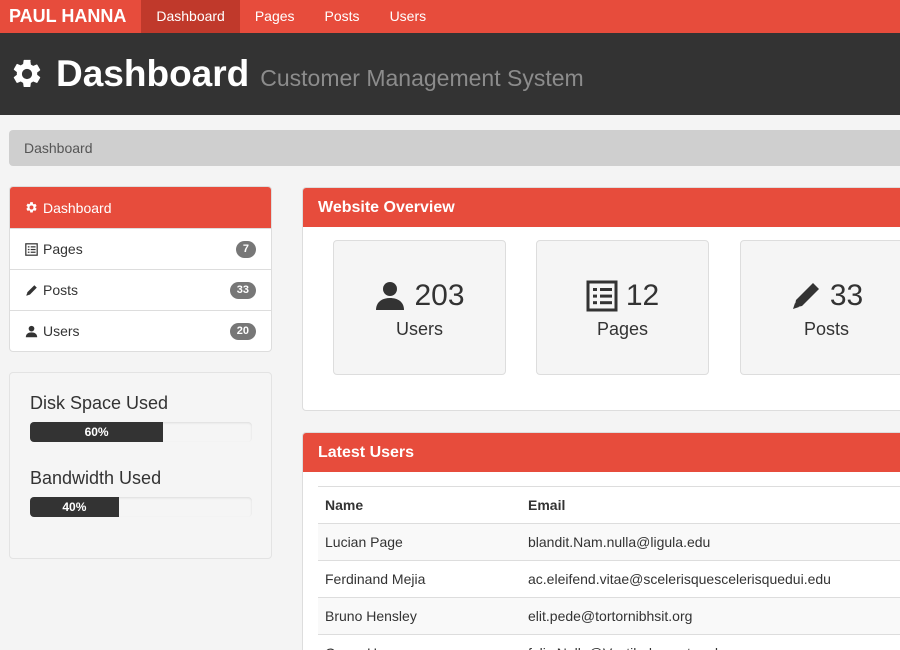  Describe the element at coordinates (454, 148) in the screenshot. I see `breadcrumb: Dashboard` at that location.